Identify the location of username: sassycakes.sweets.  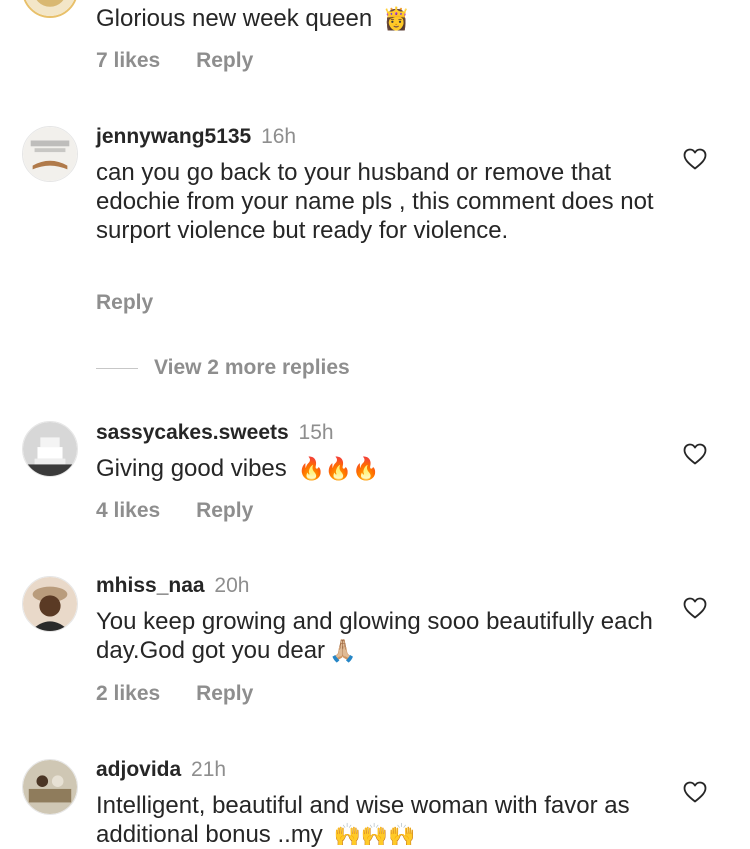
(192, 432).